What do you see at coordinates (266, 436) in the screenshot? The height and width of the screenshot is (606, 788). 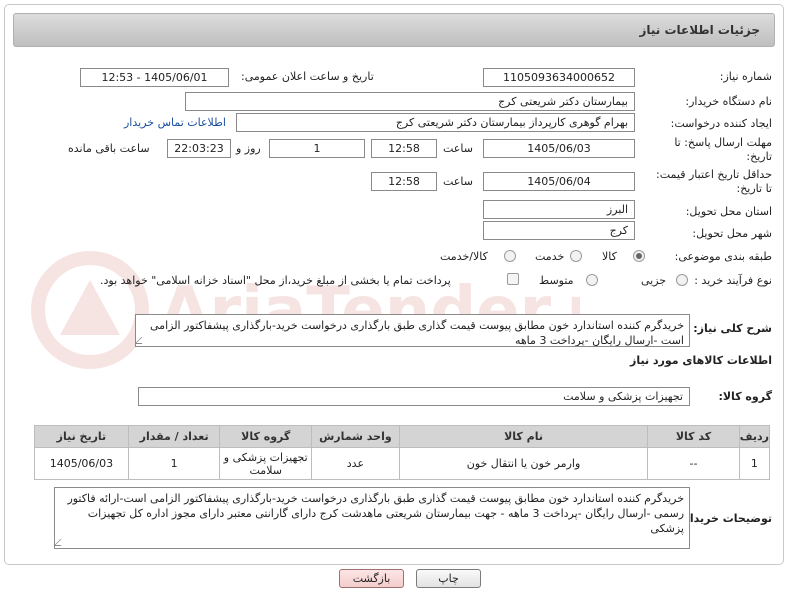 I see `col-group: گروه کالا` at bounding box center [266, 436].